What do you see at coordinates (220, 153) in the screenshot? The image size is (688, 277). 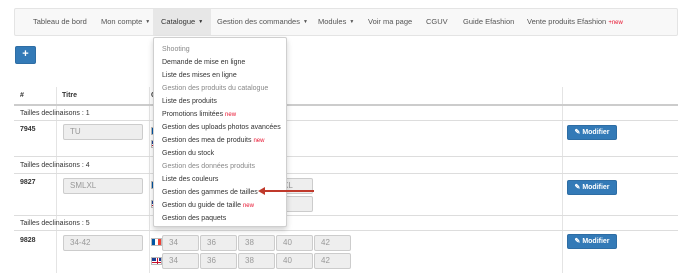 I see `menu-item-stock: Gestion du stock` at bounding box center [220, 153].